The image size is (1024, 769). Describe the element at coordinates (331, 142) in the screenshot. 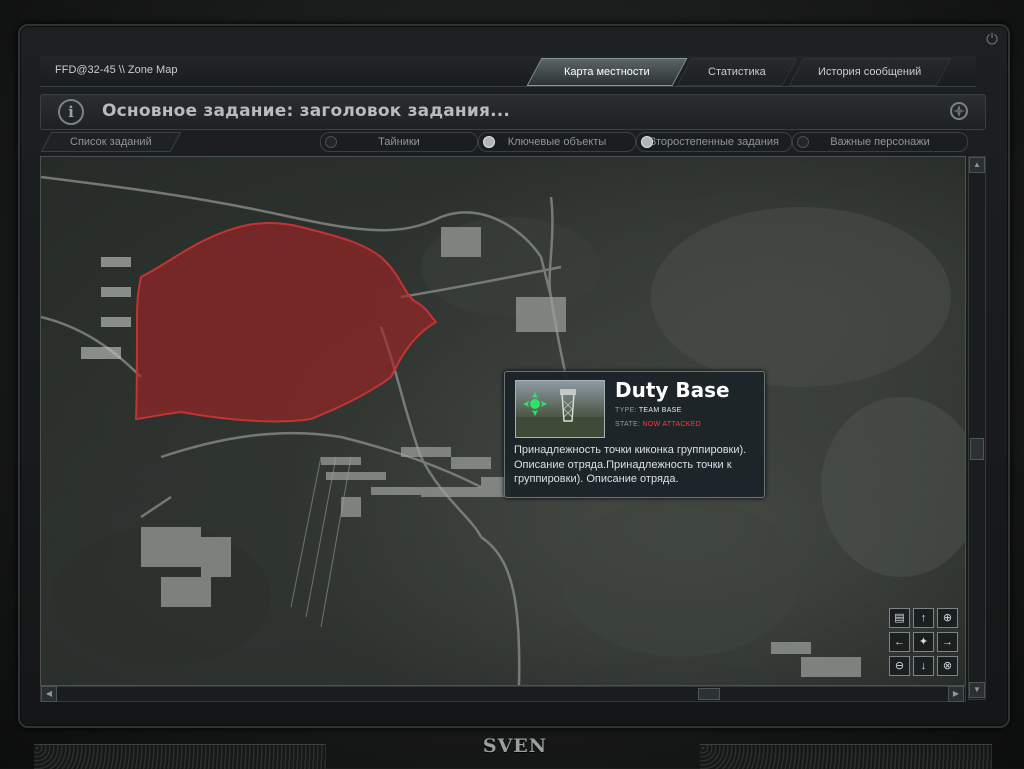

I see `filter-stashes-checkbox` at that location.